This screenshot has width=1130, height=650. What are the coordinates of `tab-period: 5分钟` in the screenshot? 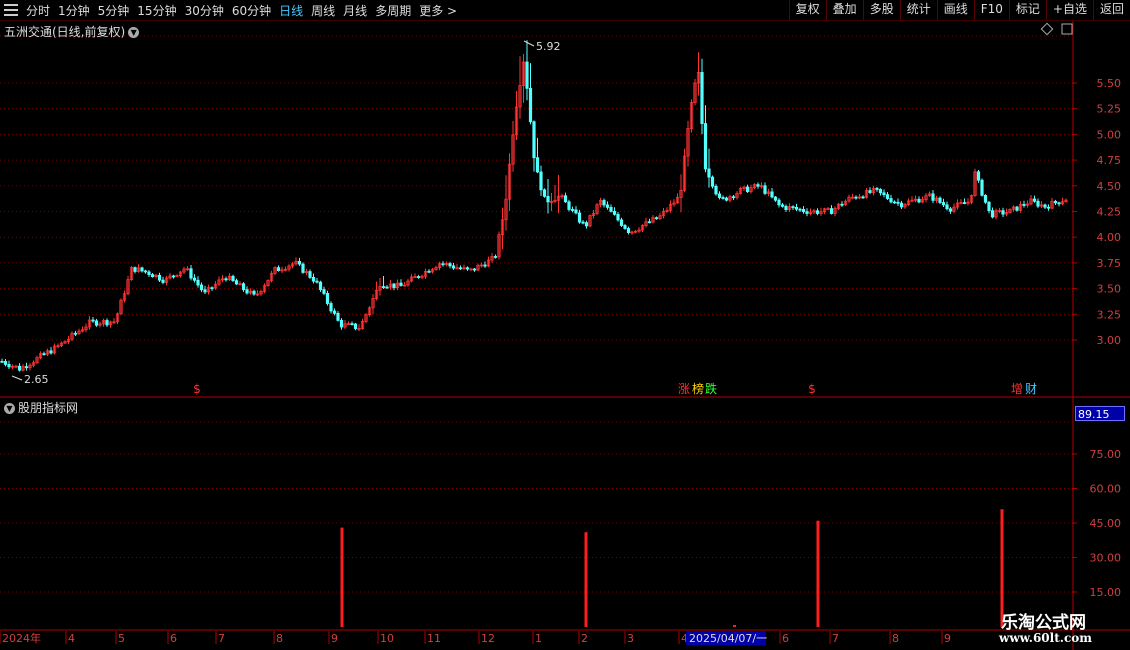 It's located at (114, 10).